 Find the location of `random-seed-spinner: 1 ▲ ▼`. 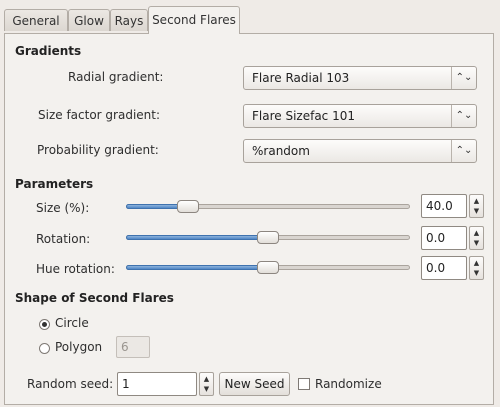

random-seed-spinner: 1 ▲ ▼ is located at coordinates (166, 384).